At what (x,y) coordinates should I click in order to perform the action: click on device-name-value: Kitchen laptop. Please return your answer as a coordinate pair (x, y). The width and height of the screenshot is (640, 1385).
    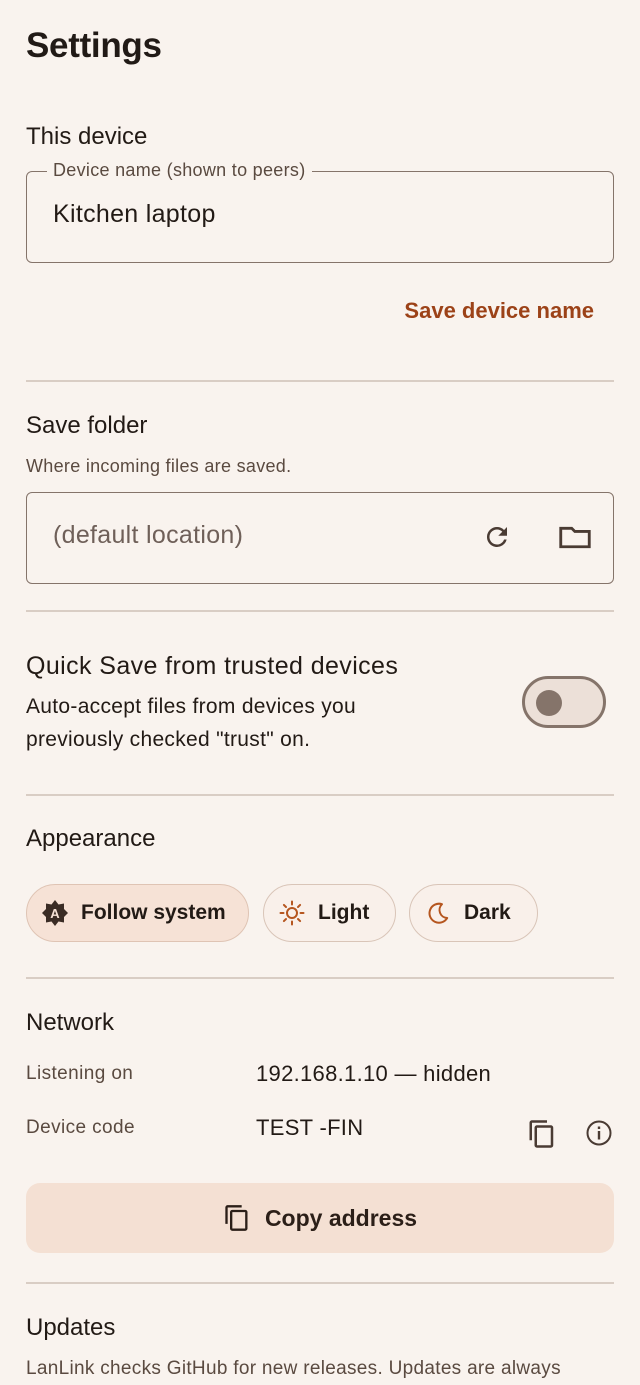
    Looking at the image, I should click on (134, 214).